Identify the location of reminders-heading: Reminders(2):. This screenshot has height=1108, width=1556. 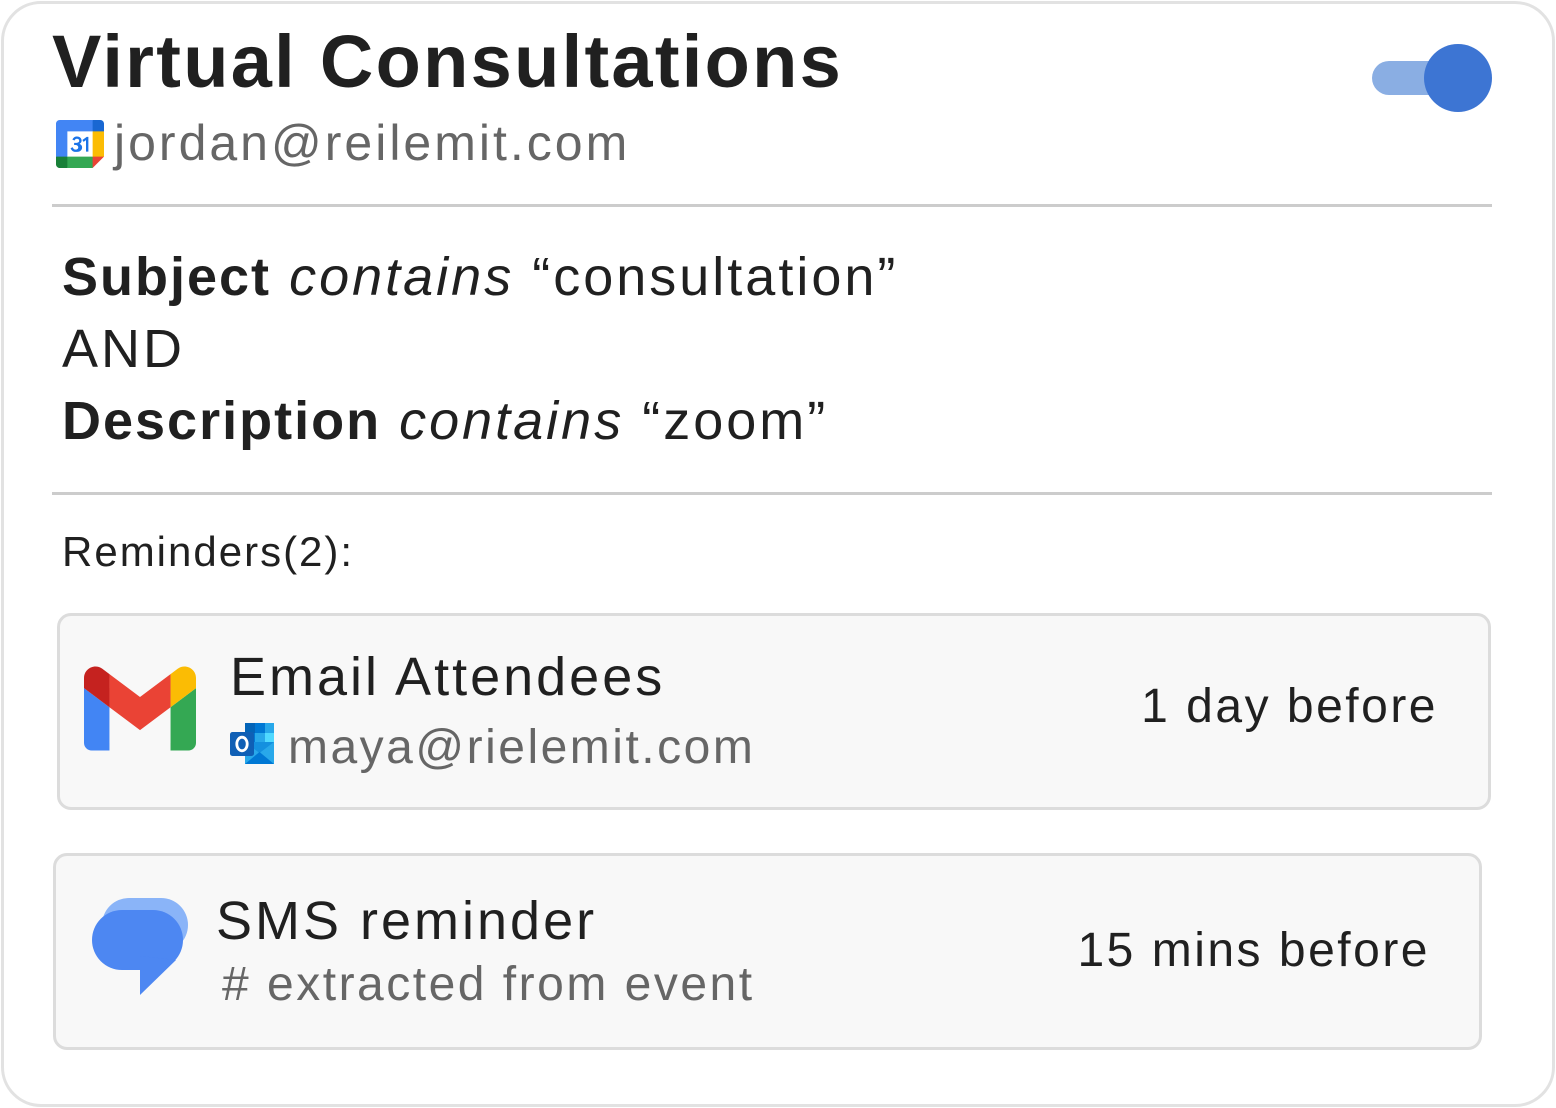
(208, 551).